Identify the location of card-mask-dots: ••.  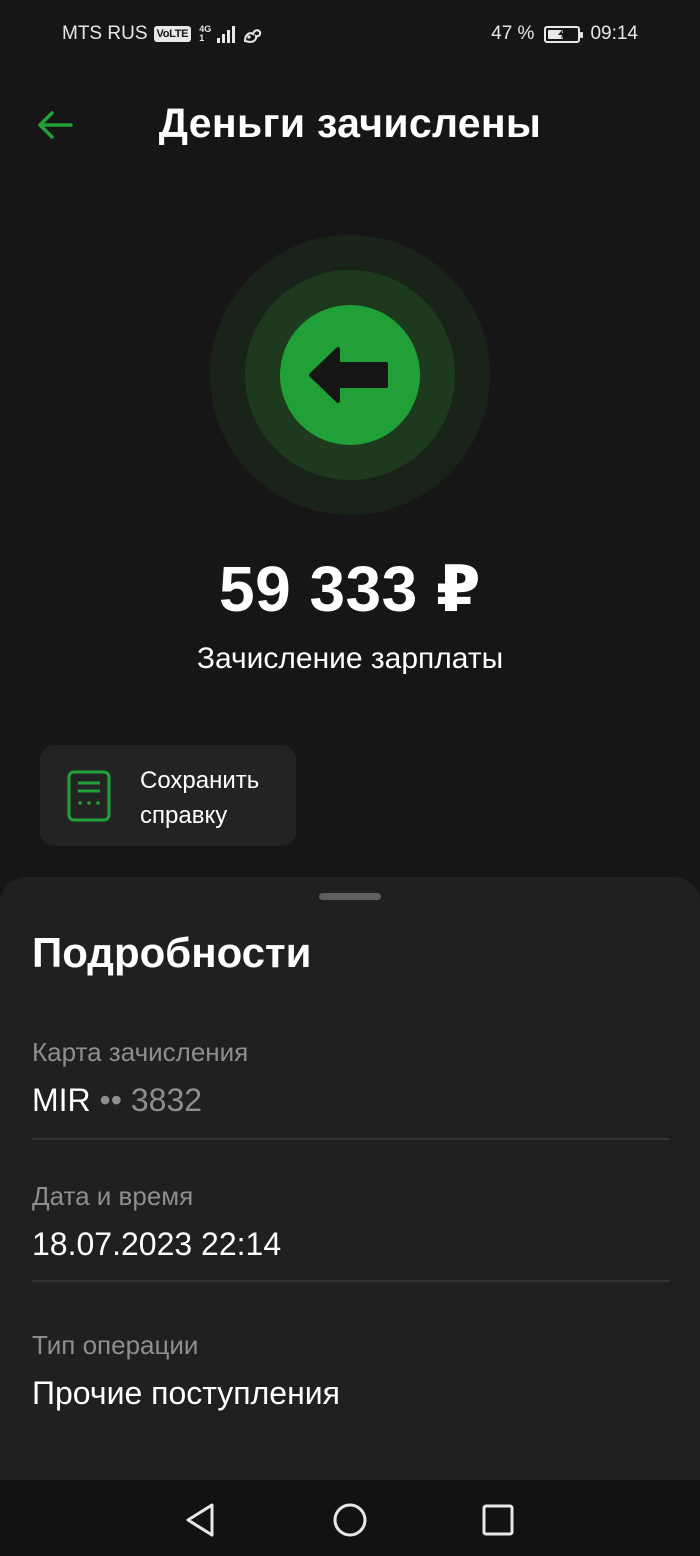
(110, 1100).